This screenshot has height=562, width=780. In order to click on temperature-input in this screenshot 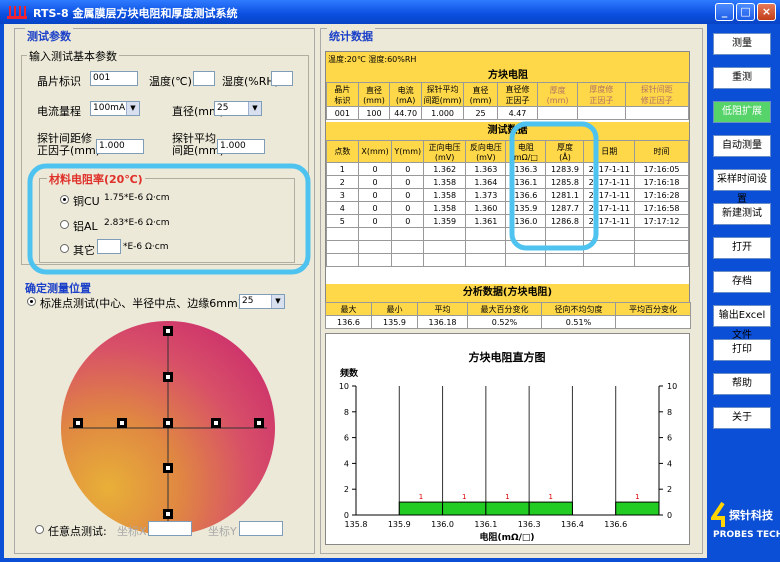, I will do `click(204, 78)`.